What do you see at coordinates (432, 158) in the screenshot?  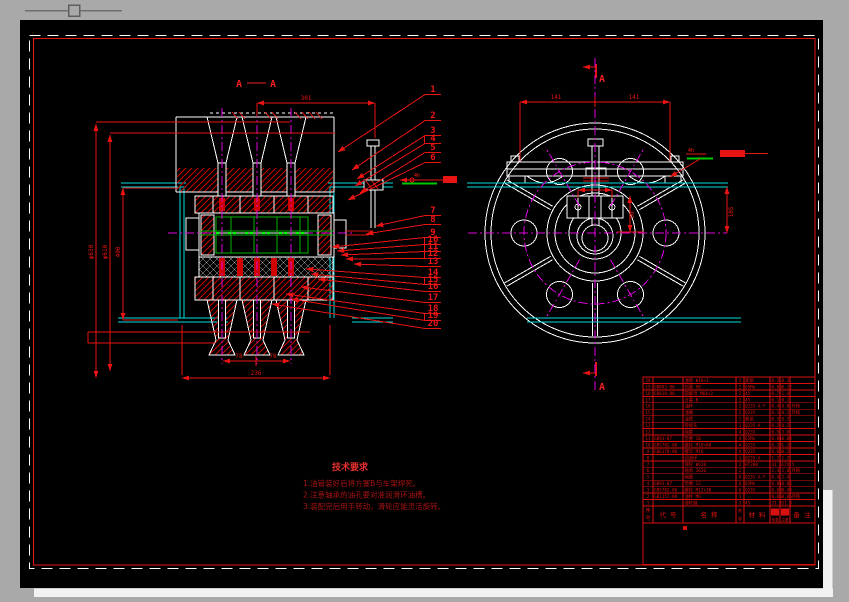 I see `callout-number: 6` at bounding box center [432, 158].